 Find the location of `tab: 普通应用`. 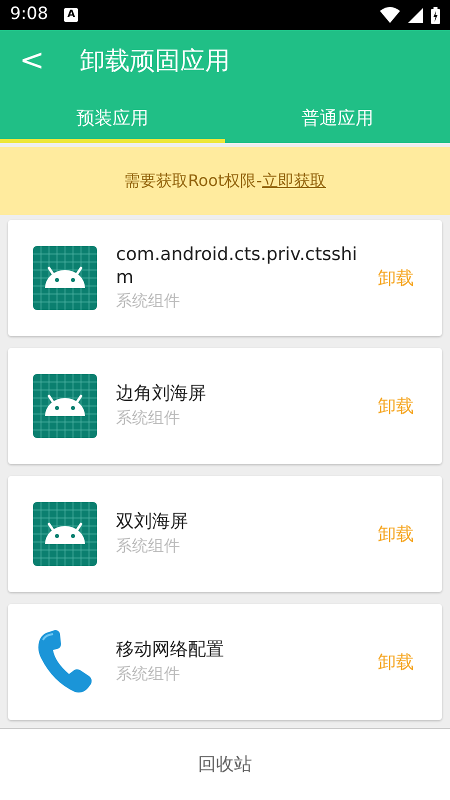

tab: 普通应用 is located at coordinates (337, 117).